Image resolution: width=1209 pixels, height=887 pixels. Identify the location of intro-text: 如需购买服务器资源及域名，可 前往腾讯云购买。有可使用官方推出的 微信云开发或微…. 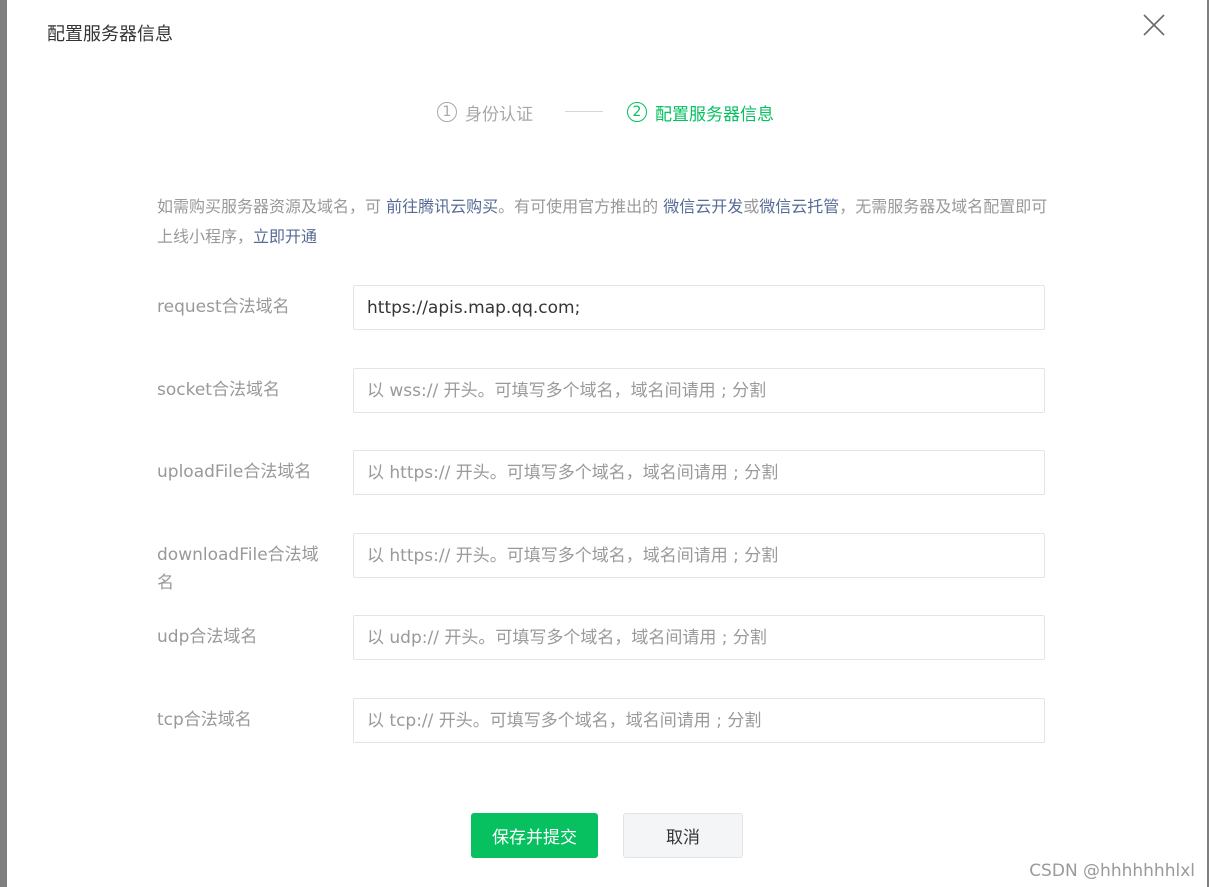
(604, 222).